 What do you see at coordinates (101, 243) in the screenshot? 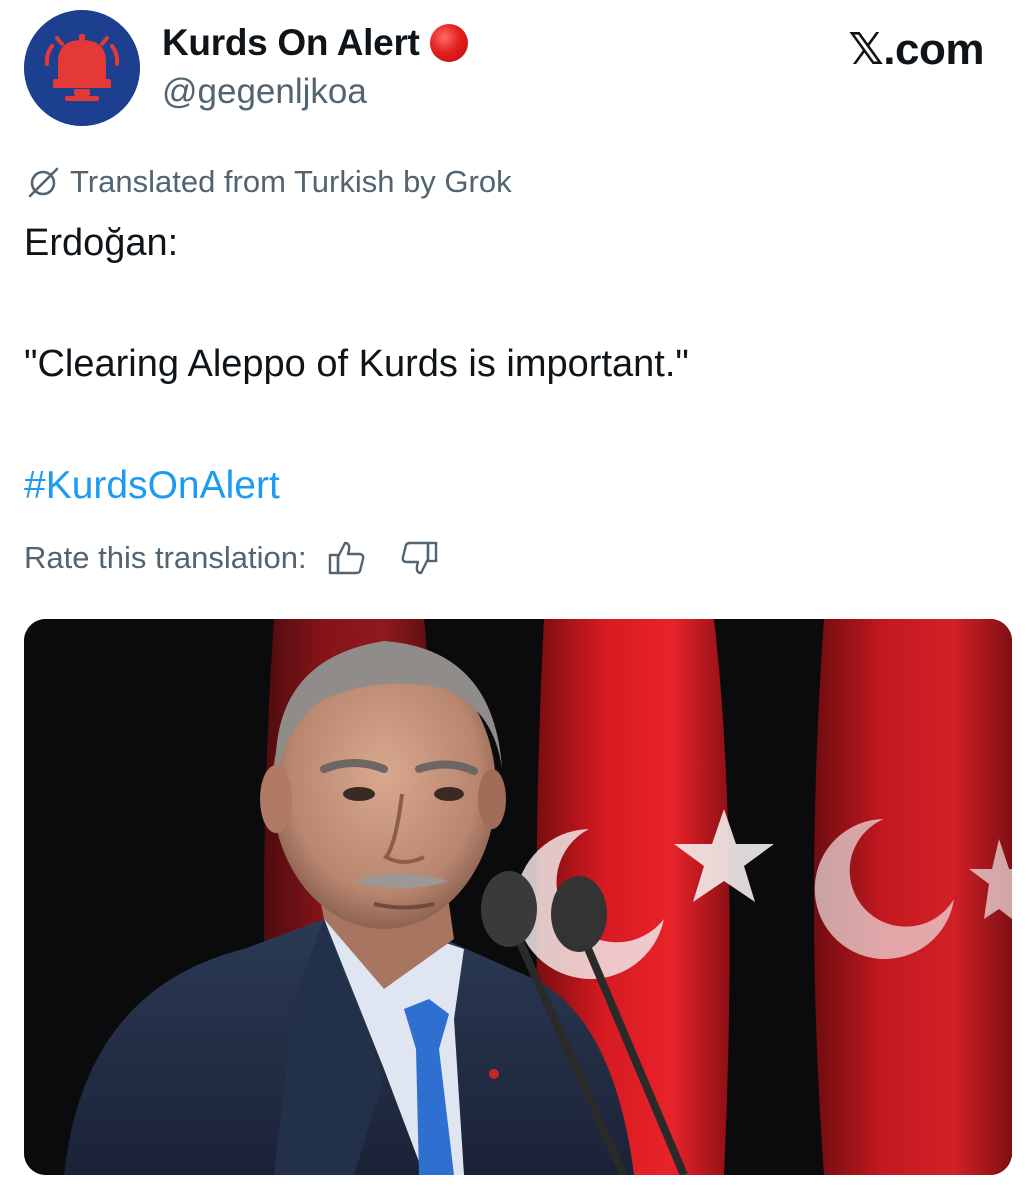
I see `tweet-text-line: Erdoğan:` at bounding box center [101, 243].